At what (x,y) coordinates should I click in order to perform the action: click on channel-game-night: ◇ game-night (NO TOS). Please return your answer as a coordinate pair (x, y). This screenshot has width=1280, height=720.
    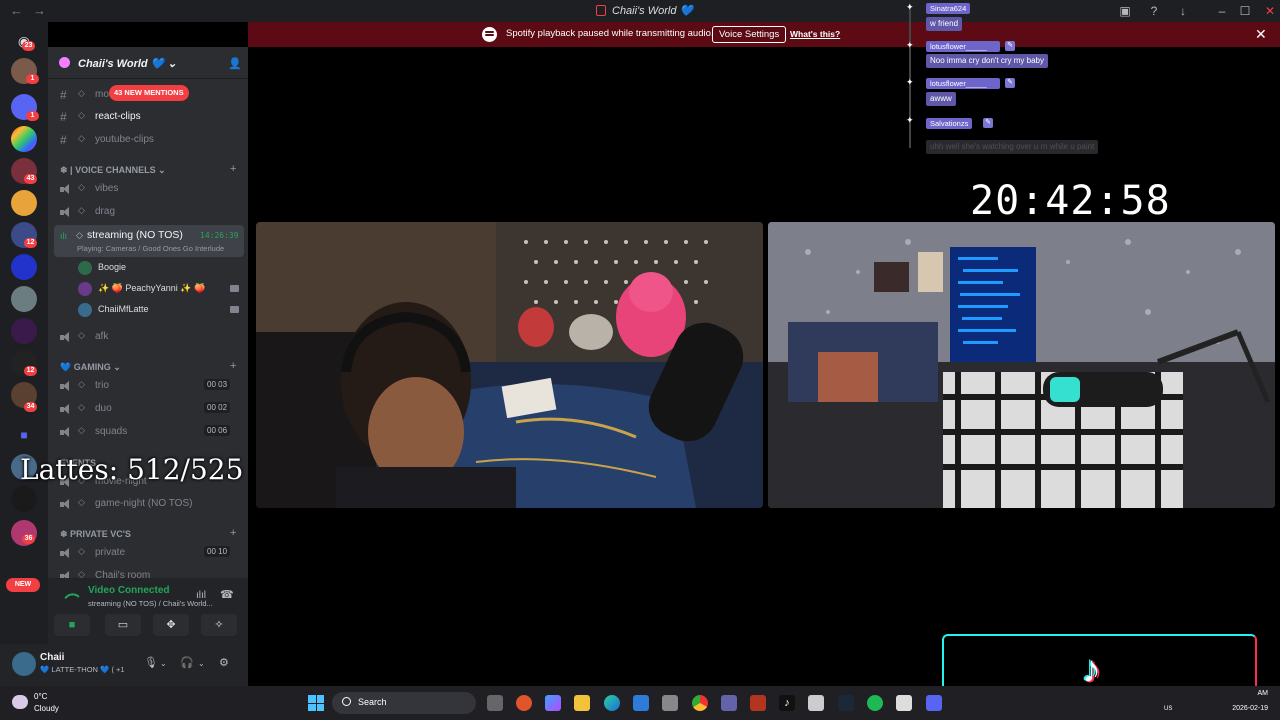
    Looking at the image, I should click on (150, 504).